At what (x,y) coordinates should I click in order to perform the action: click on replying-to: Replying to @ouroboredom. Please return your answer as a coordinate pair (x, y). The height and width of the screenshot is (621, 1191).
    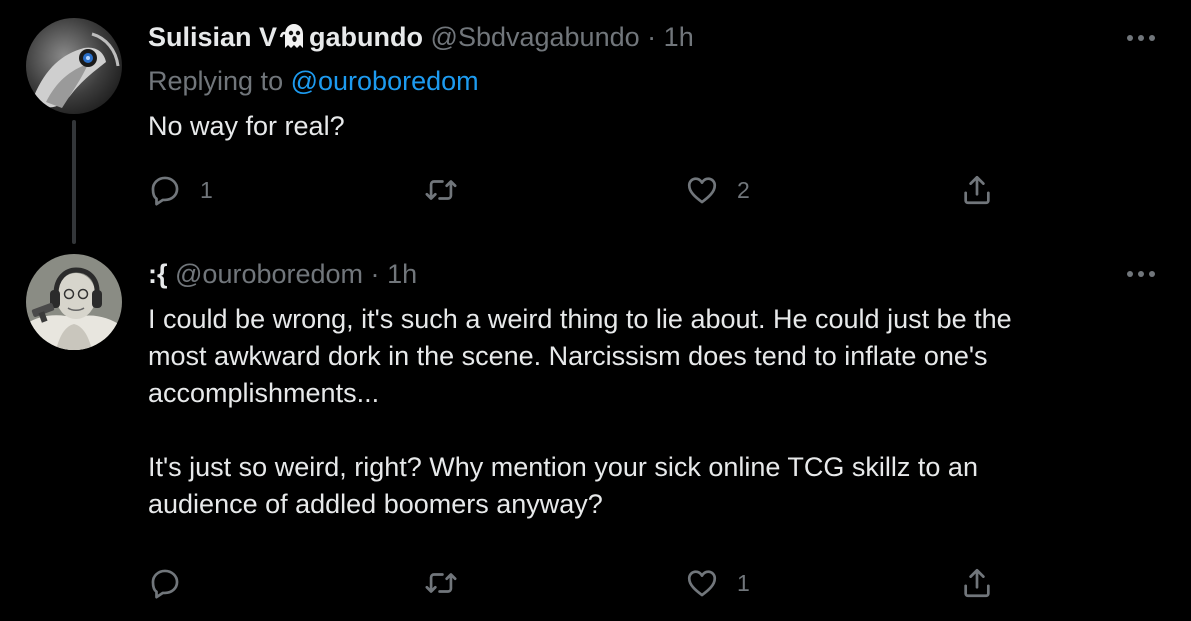
    Looking at the image, I should click on (313, 81).